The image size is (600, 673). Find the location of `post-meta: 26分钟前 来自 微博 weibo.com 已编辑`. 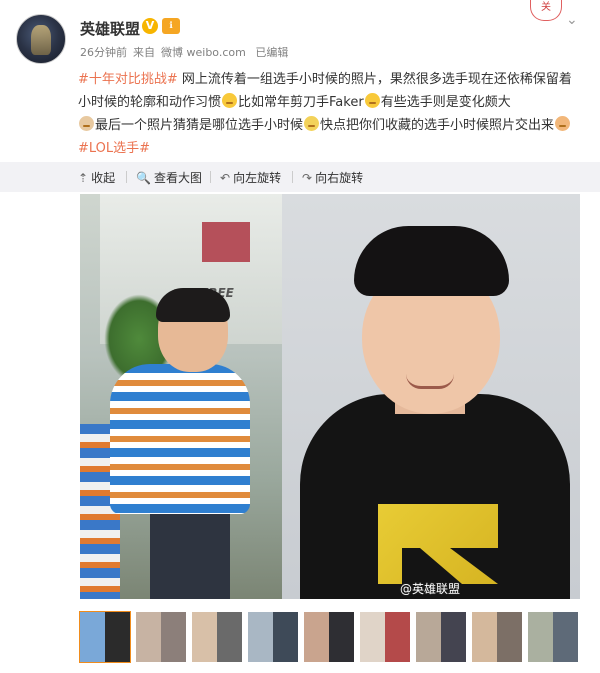

post-meta: 26分钟前 来自 微博 weibo.com 已编辑 is located at coordinates (187, 52).